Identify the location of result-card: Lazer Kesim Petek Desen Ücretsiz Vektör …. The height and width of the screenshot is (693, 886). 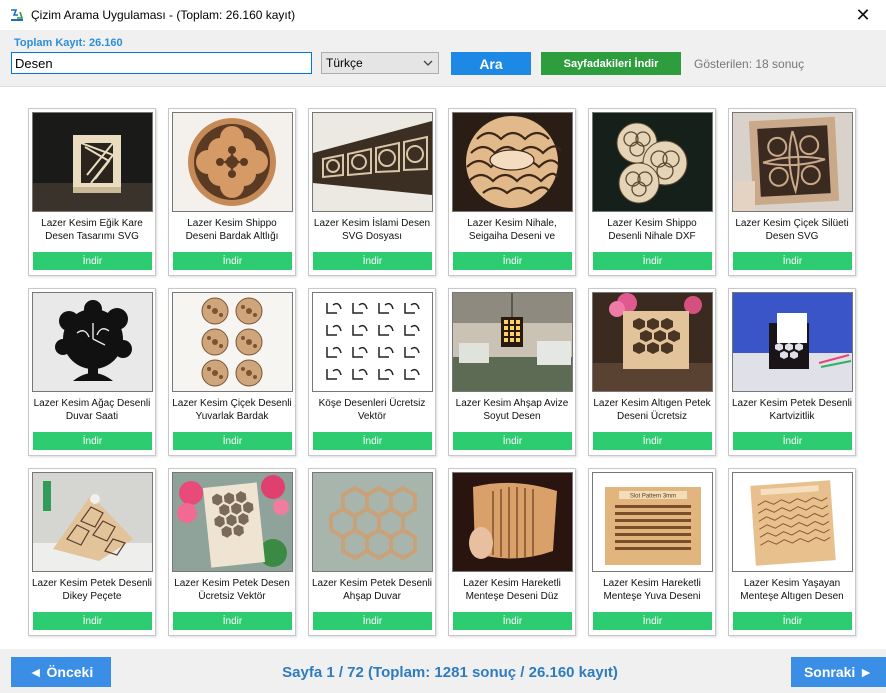
(232, 552).